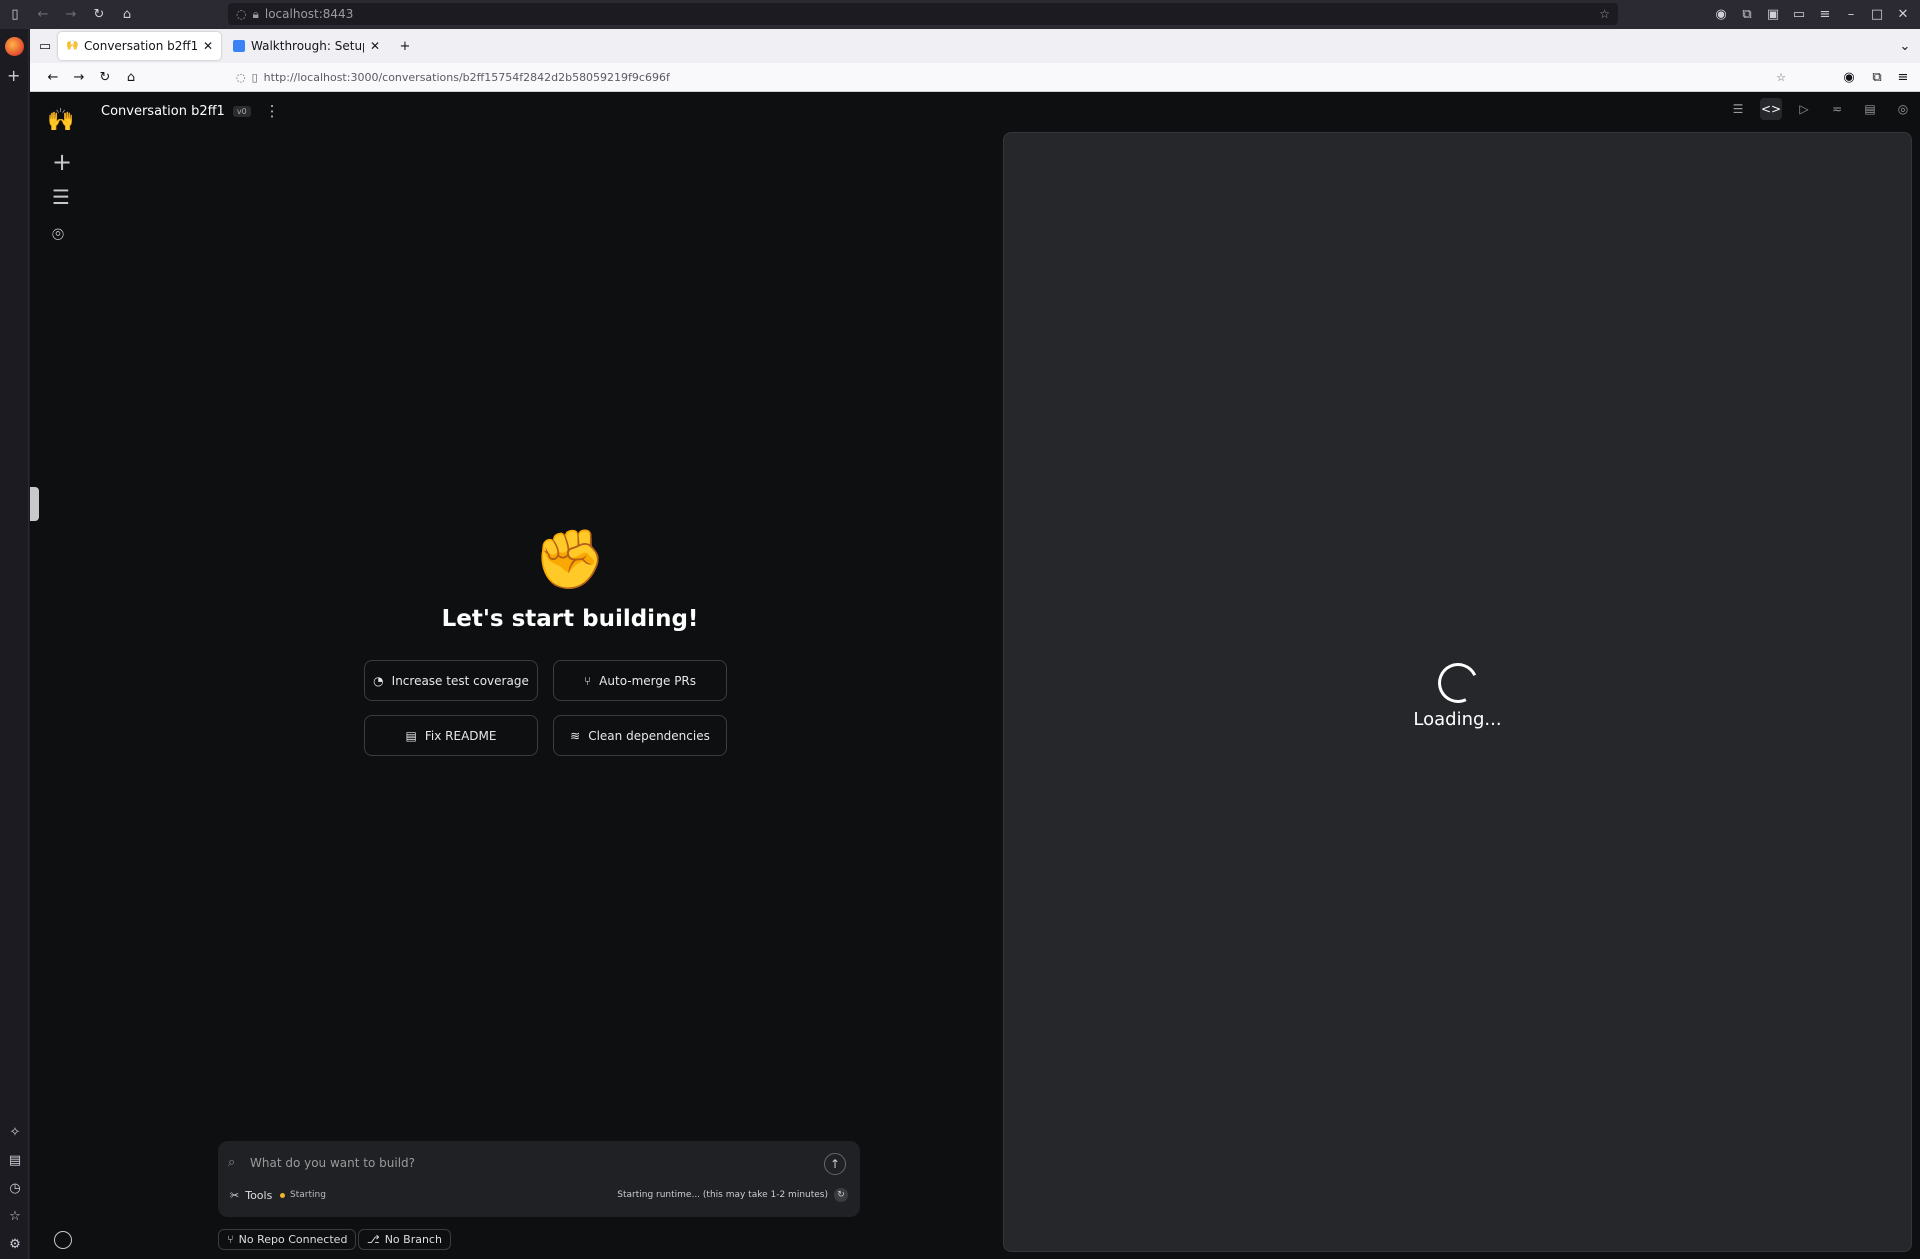 This screenshot has height=1259, width=1920. What do you see at coordinates (841, 1195) in the screenshot?
I see `runtime-spinner-icon: ↻` at bounding box center [841, 1195].